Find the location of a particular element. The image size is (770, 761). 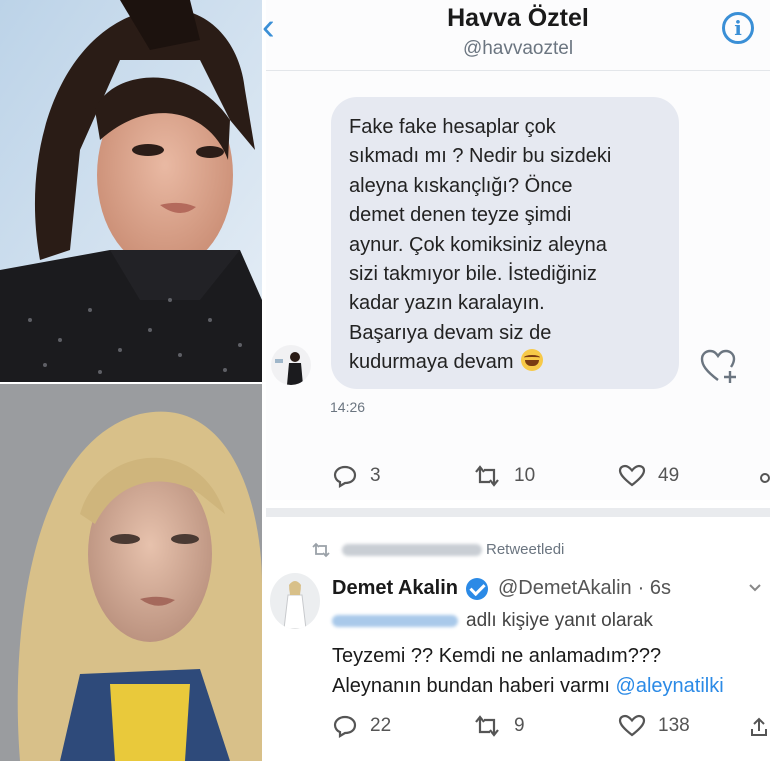

message-line-last: kudurmaya devam is located at coordinates (505, 362).